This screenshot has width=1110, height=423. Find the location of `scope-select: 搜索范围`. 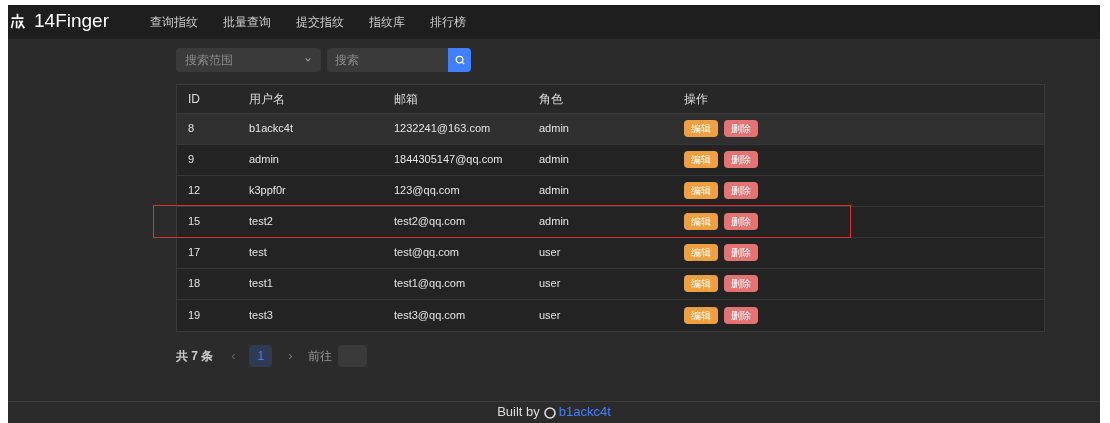

scope-select: 搜索范围 is located at coordinates (248, 59).